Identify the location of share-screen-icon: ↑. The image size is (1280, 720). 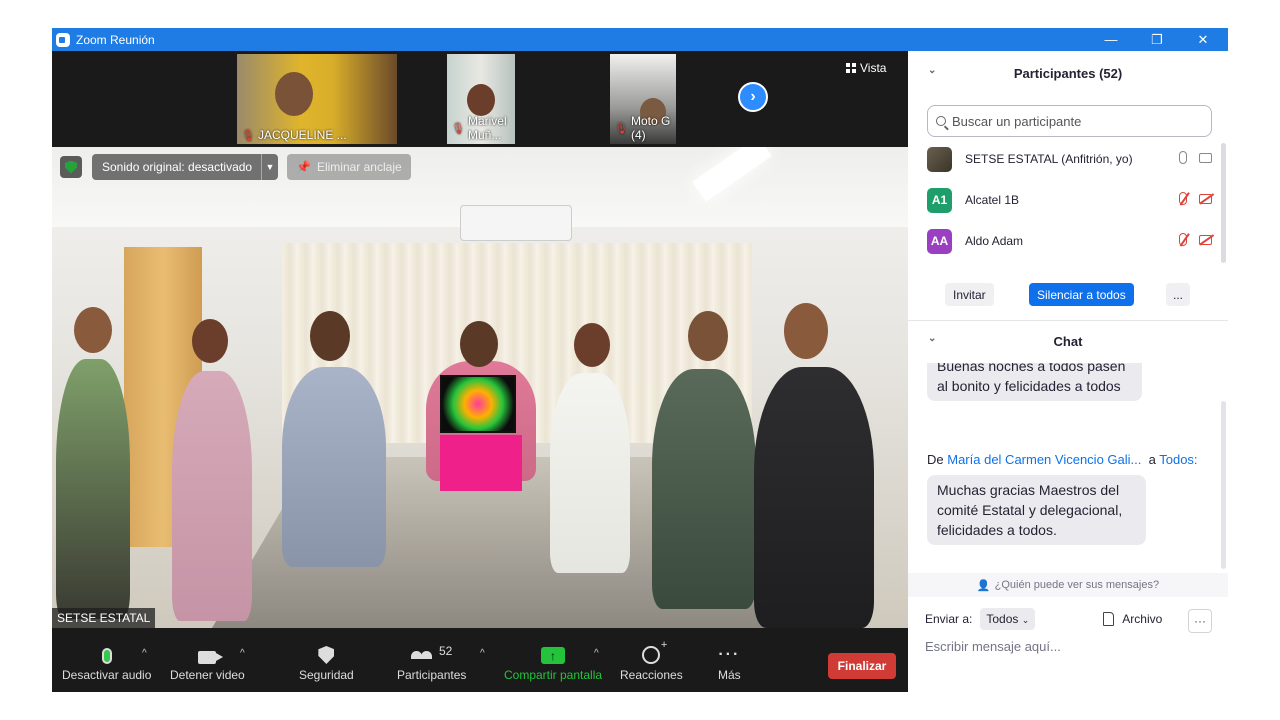
(553, 655).